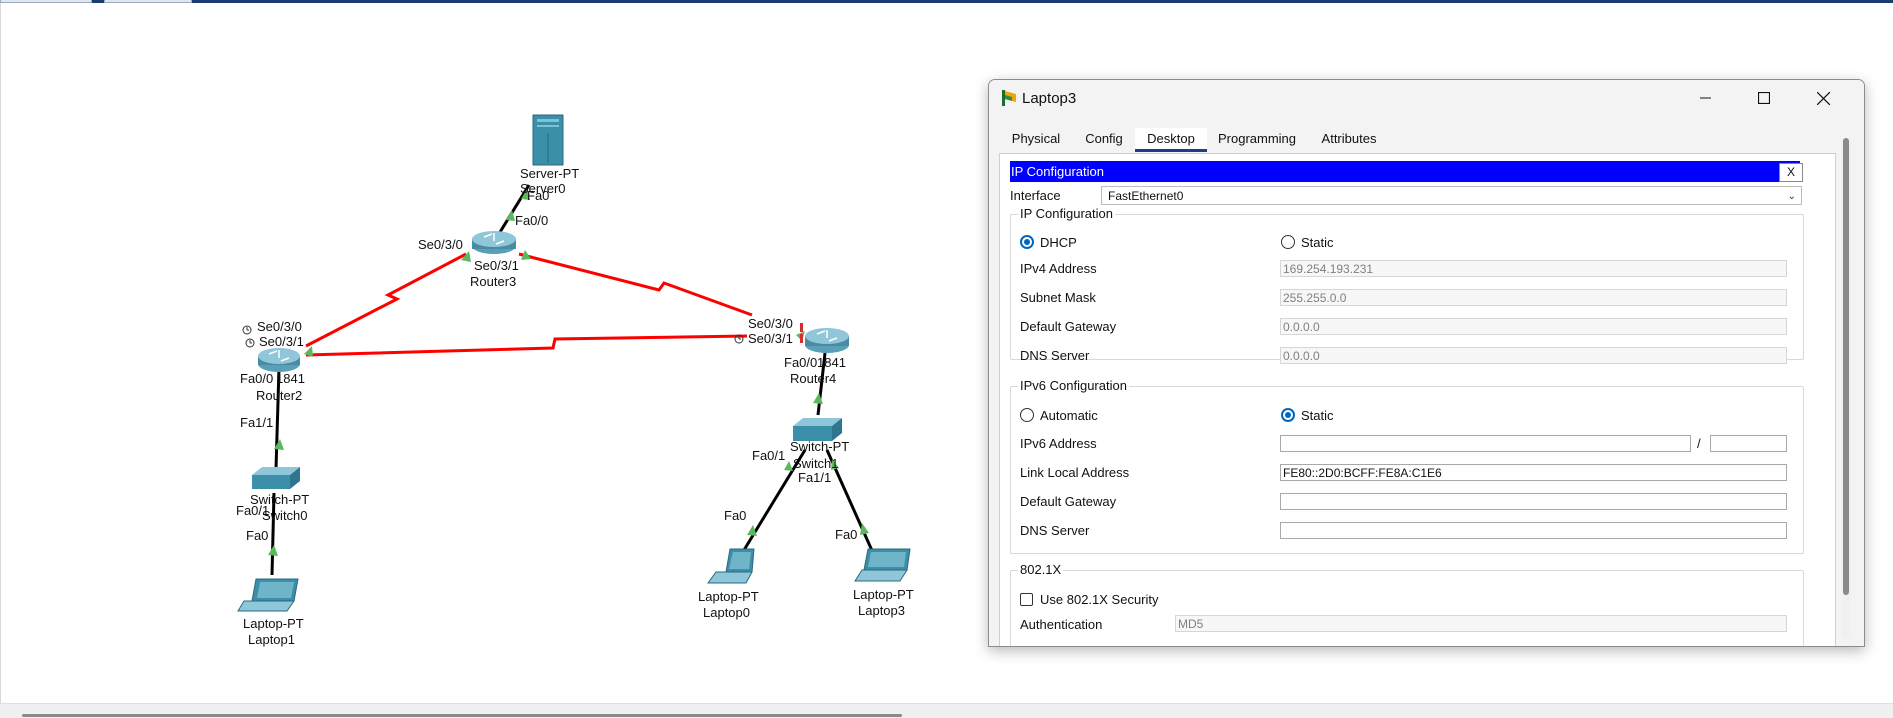 This screenshot has width=1893, height=718. What do you see at coordinates (1533, 297) in the screenshot?
I see `subnet-mask-field: 255.255.0.0` at bounding box center [1533, 297].